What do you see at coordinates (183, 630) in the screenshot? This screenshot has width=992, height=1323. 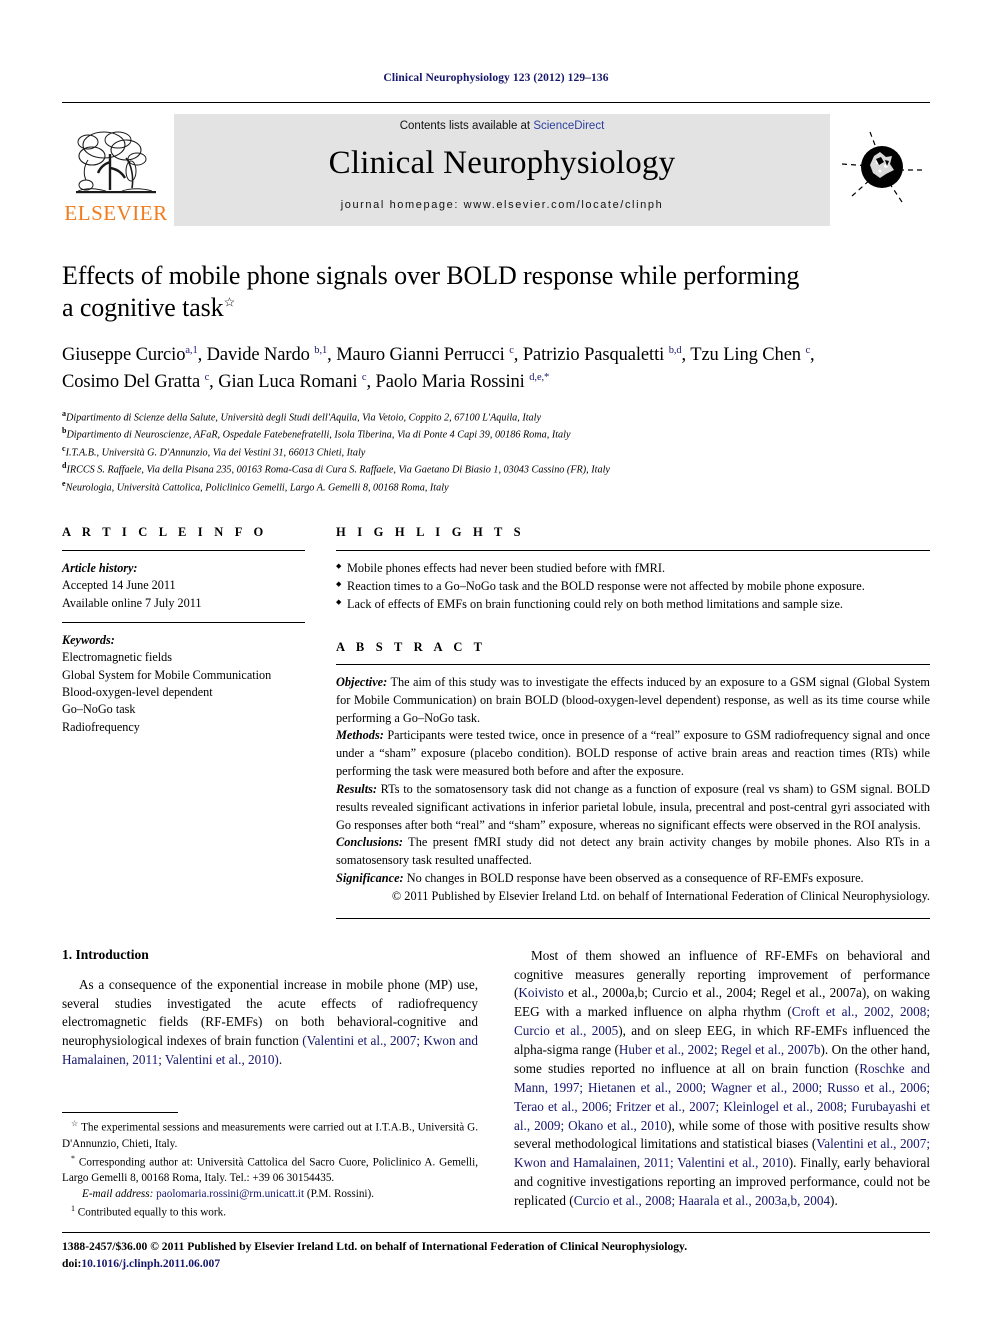 I see `article-info-column: A R T I C L E I N F O Article history` at bounding box center [183, 630].